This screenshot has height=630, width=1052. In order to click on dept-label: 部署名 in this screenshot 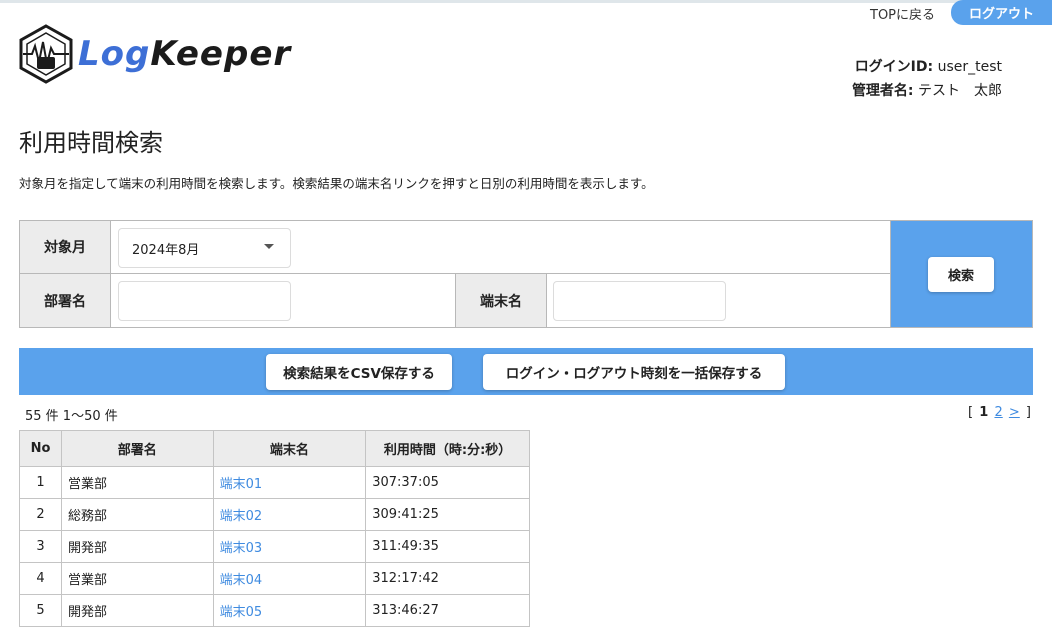, I will do `click(65, 300)`.